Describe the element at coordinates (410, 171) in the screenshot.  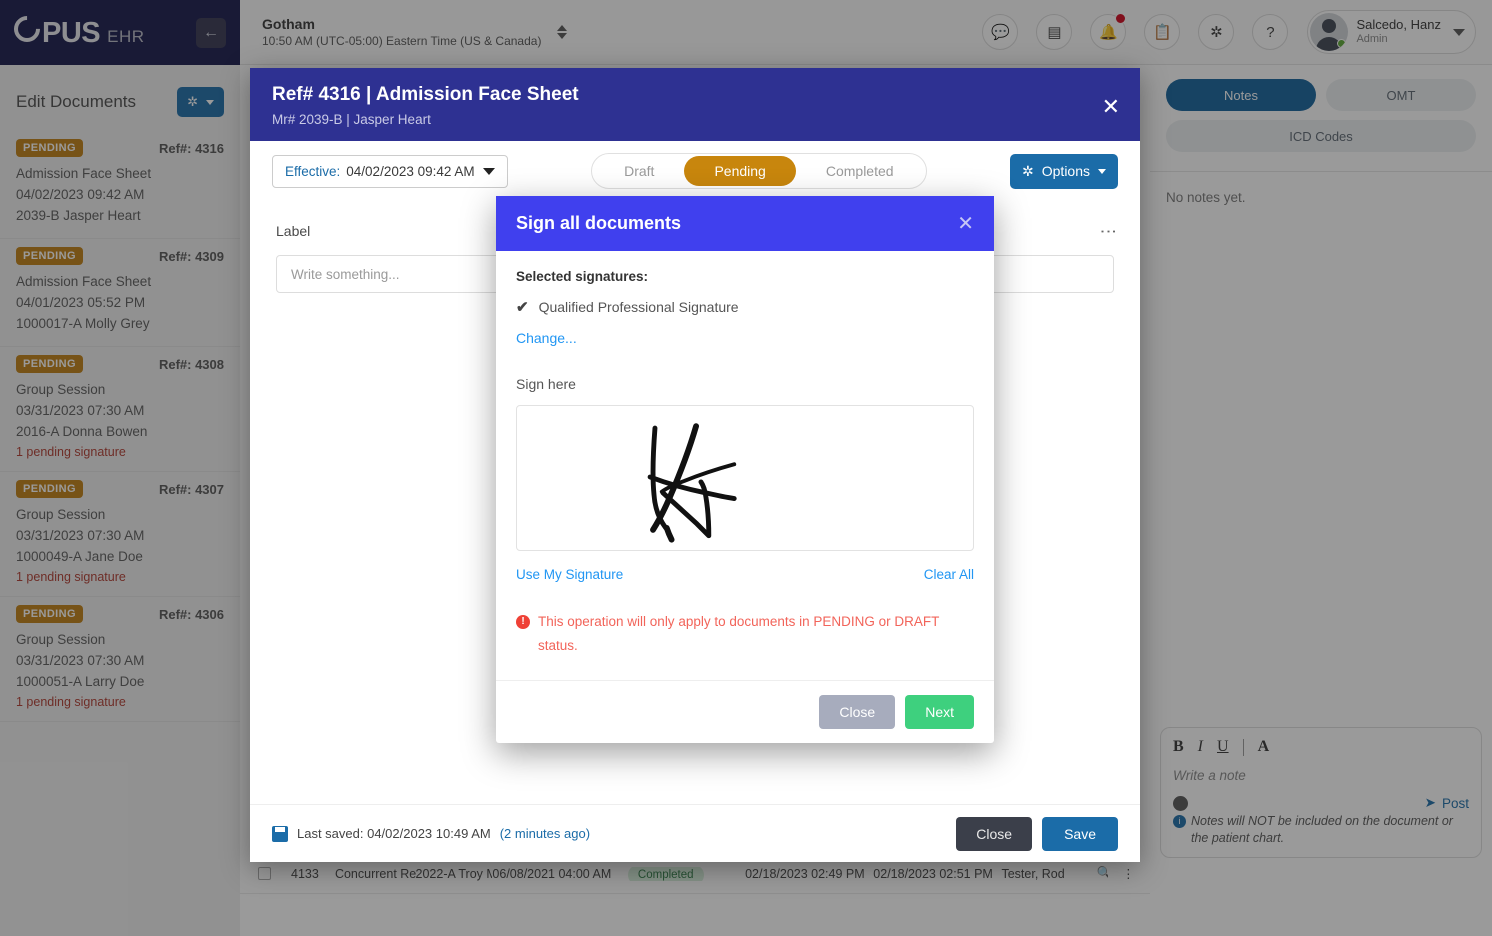
I see `effective-value: 04/02/2023 09:42 AM` at that location.